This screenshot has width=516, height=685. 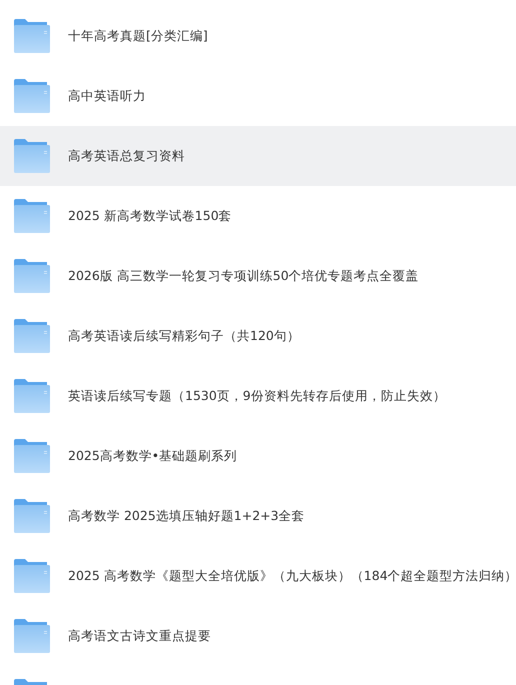 What do you see at coordinates (153, 455) in the screenshot?
I see `folder-name: 2025高考数学•基础题刷系列` at bounding box center [153, 455].